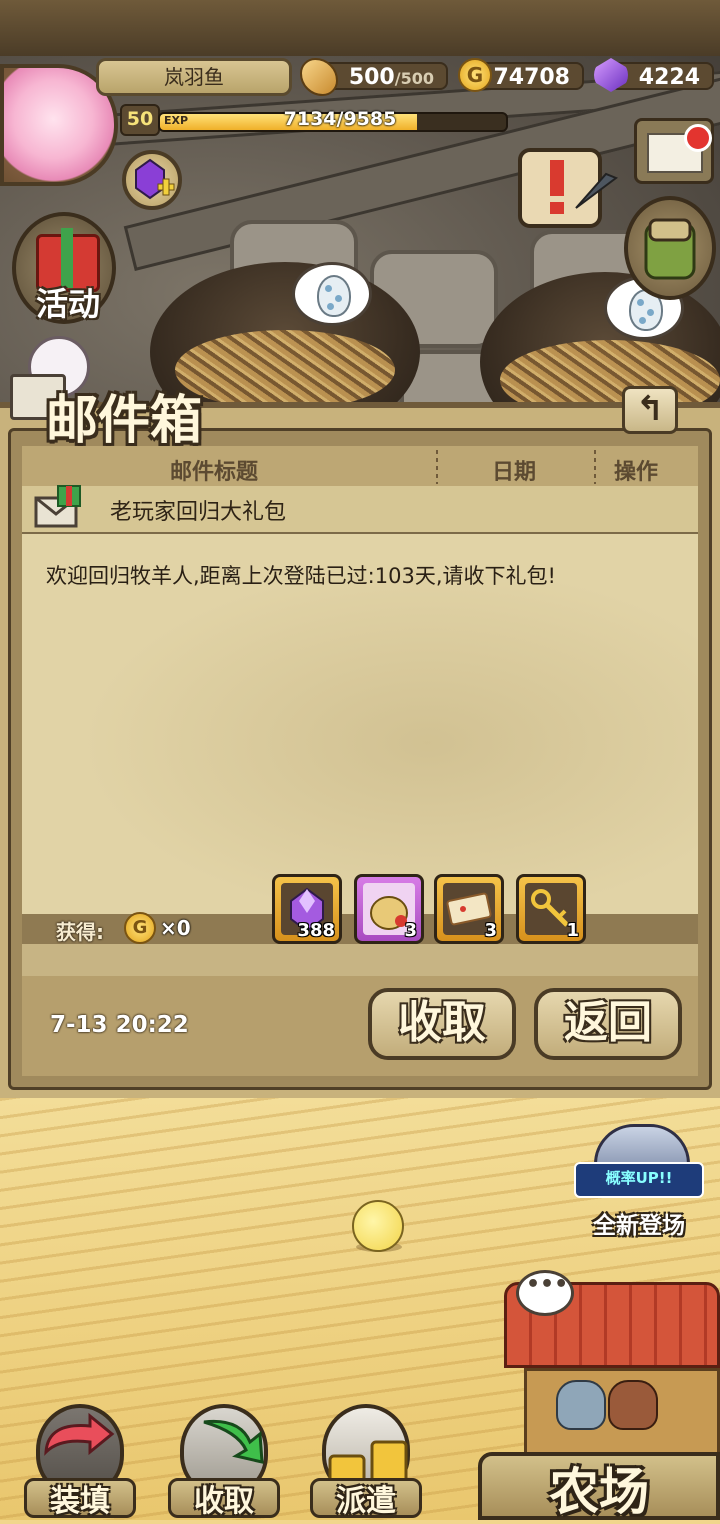 This screenshot has width=720, height=1524. Describe the element at coordinates (547, 1284) in the screenshot. I see `speech-dots: •••` at that location.